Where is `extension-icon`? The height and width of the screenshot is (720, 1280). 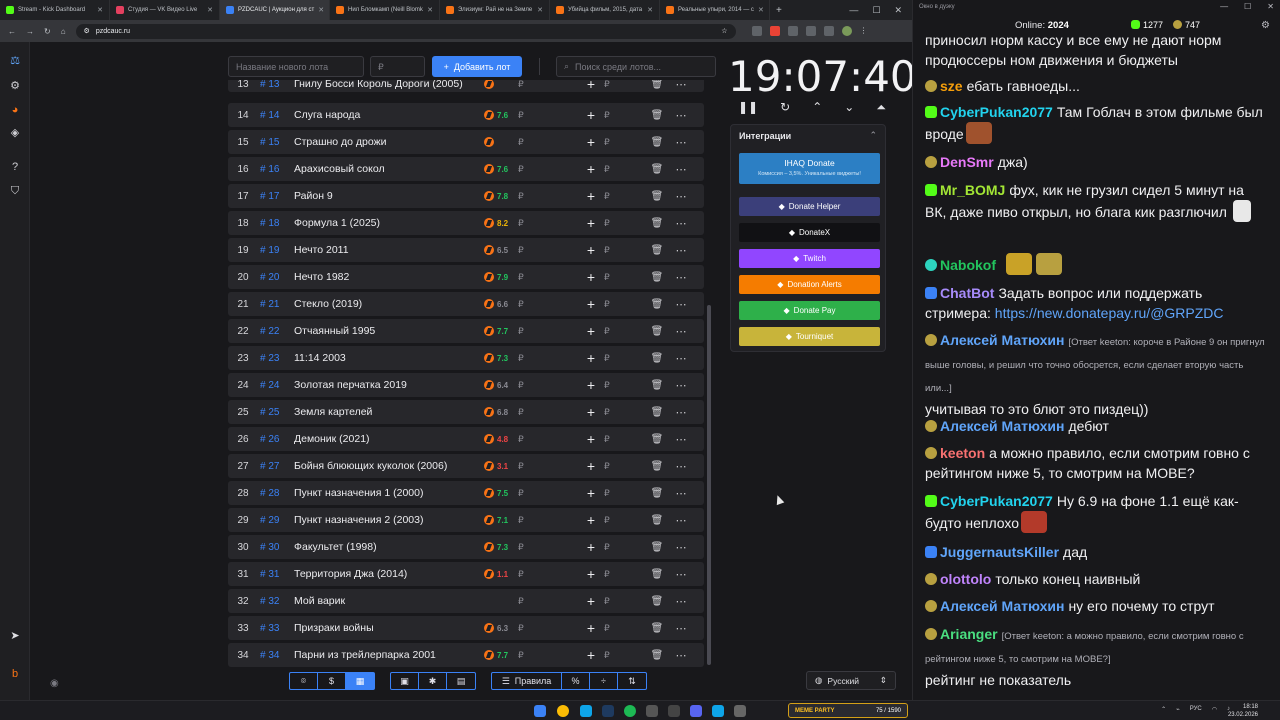
extension-icon is located at coordinates (756, 31).